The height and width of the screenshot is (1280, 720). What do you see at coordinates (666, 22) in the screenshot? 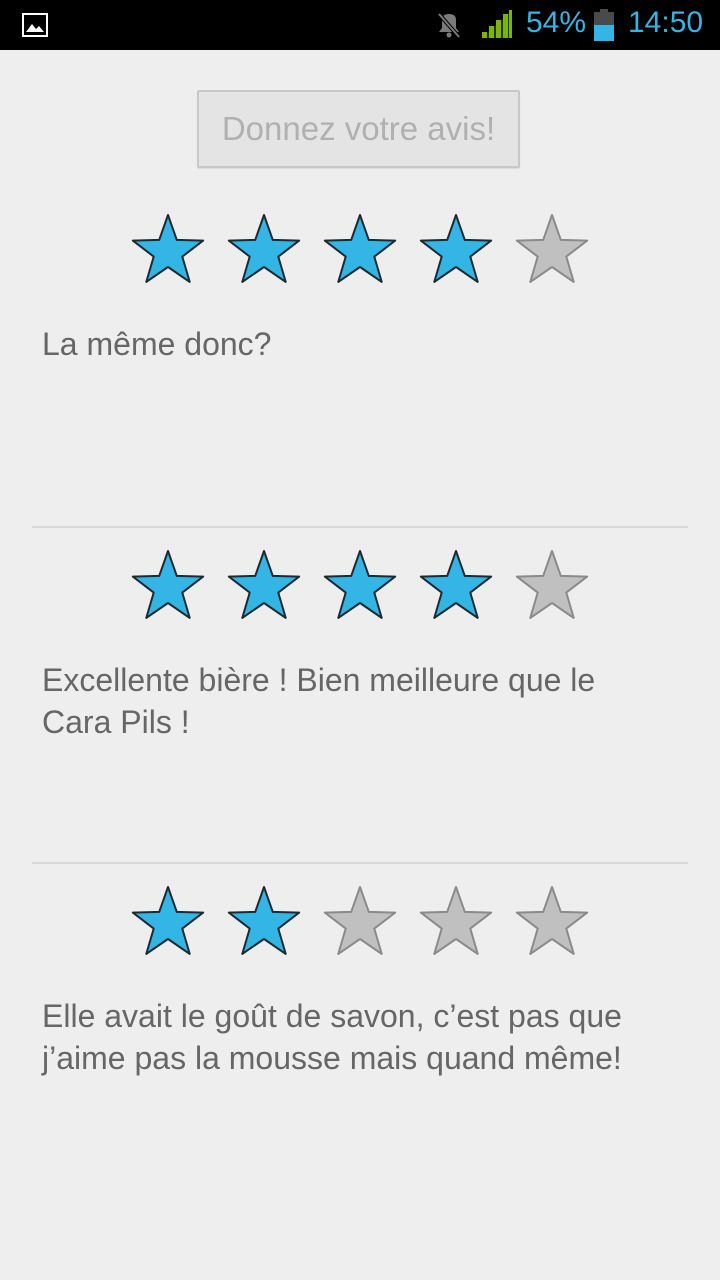
I see `clock: 14:50` at bounding box center [666, 22].